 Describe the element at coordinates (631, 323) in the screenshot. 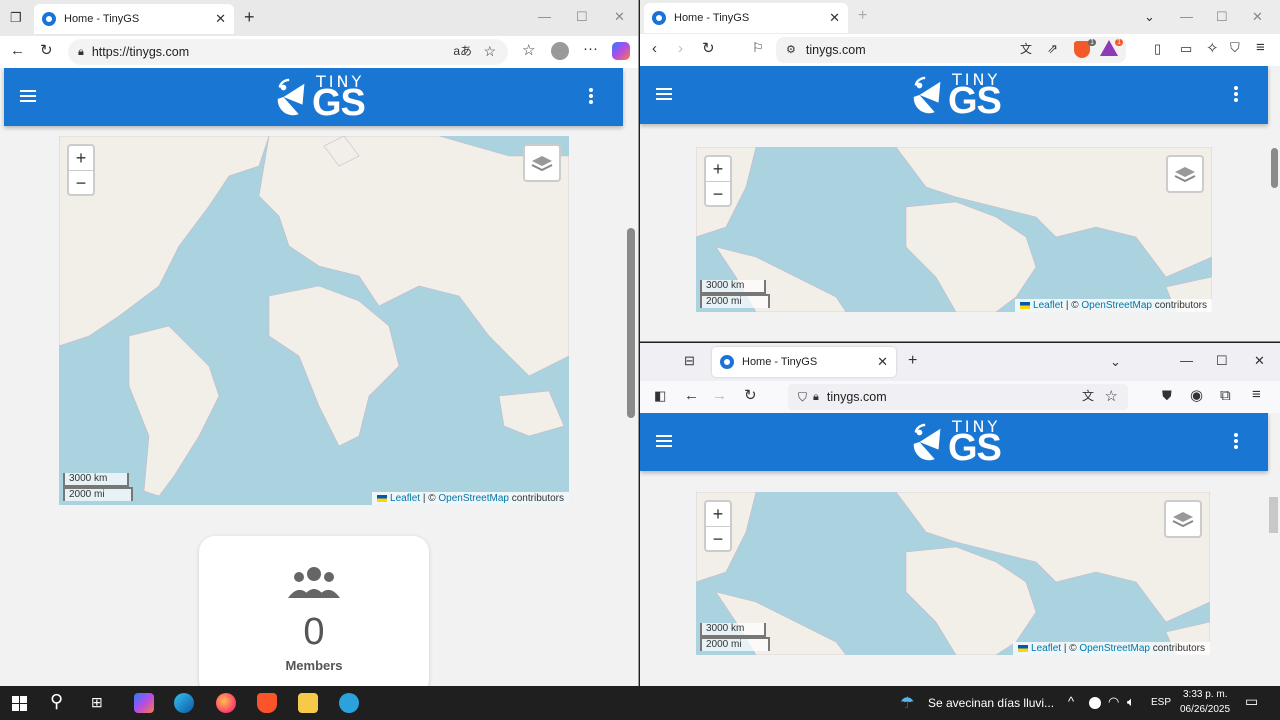

I see `edge-scrollbar` at that location.